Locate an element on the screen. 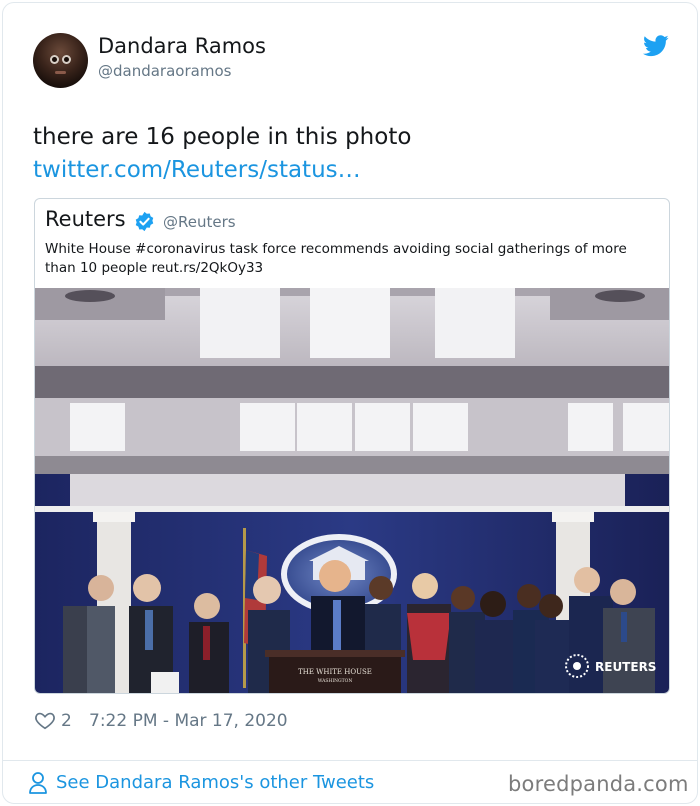 The width and height of the screenshot is (700, 806). see-other-tweets-link: See Dandara Ramos's other Tweets is located at coordinates (238, 784).